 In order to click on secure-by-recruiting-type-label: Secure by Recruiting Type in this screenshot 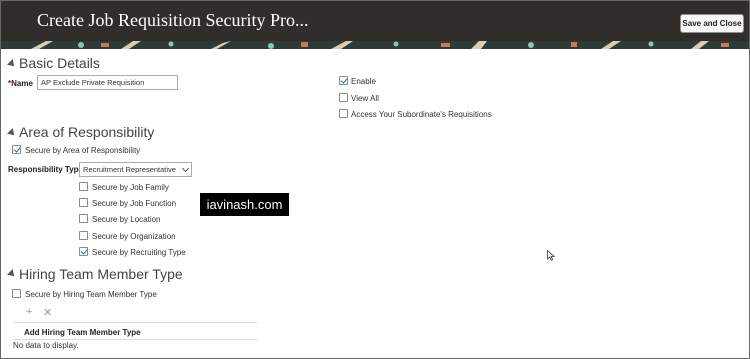, I will do `click(139, 252)`.